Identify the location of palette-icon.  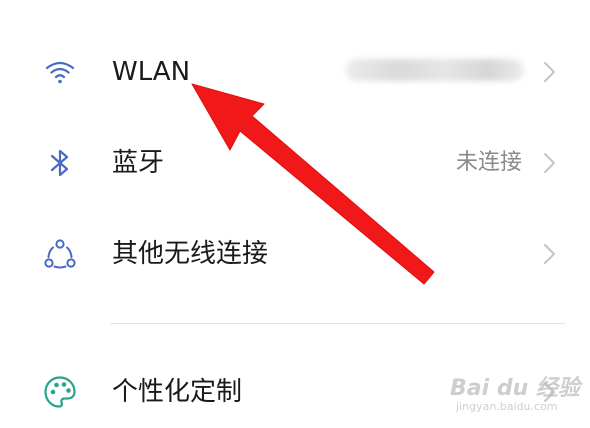
(60, 392).